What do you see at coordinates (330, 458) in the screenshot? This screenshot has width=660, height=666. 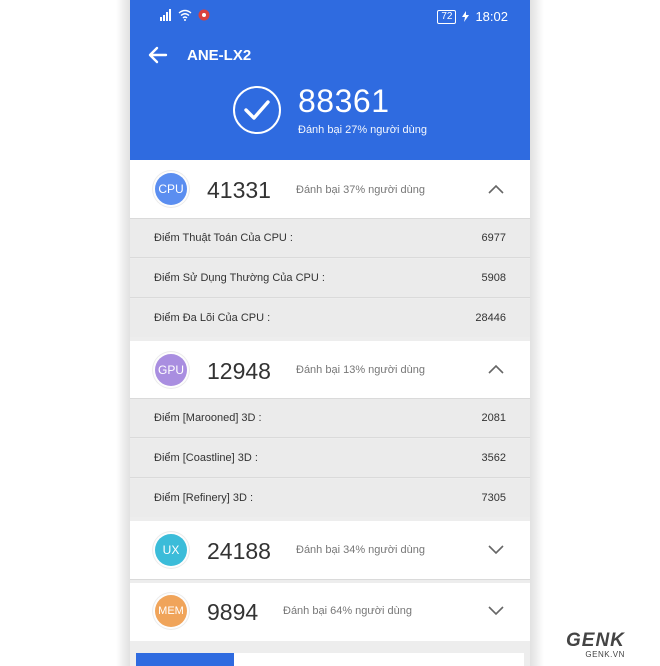 I see `gpu-detail-row: Điểm [Coastline] 3D : 3562` at bounding box center [330, 458].